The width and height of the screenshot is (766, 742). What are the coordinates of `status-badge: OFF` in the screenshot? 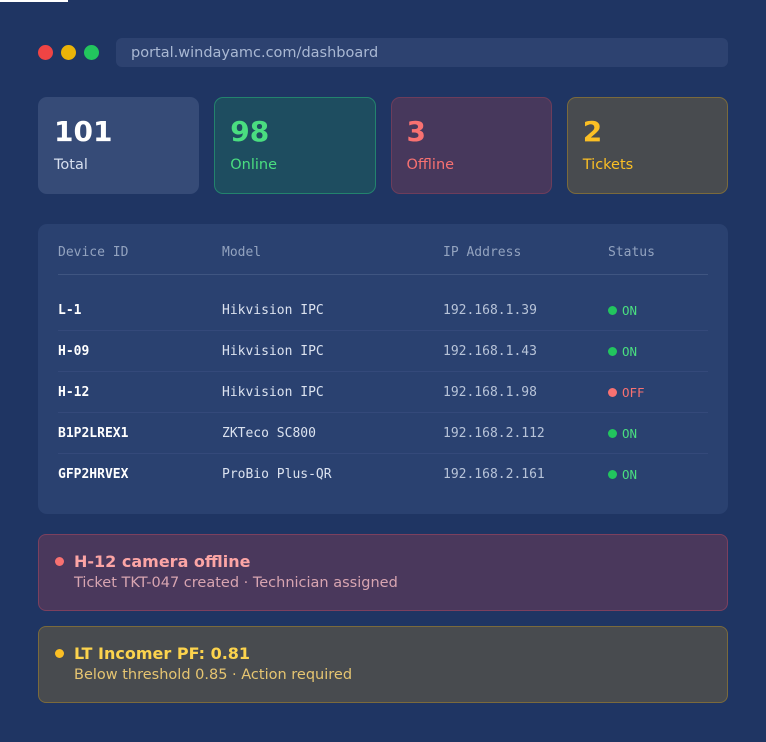 It's located at (658, 392).